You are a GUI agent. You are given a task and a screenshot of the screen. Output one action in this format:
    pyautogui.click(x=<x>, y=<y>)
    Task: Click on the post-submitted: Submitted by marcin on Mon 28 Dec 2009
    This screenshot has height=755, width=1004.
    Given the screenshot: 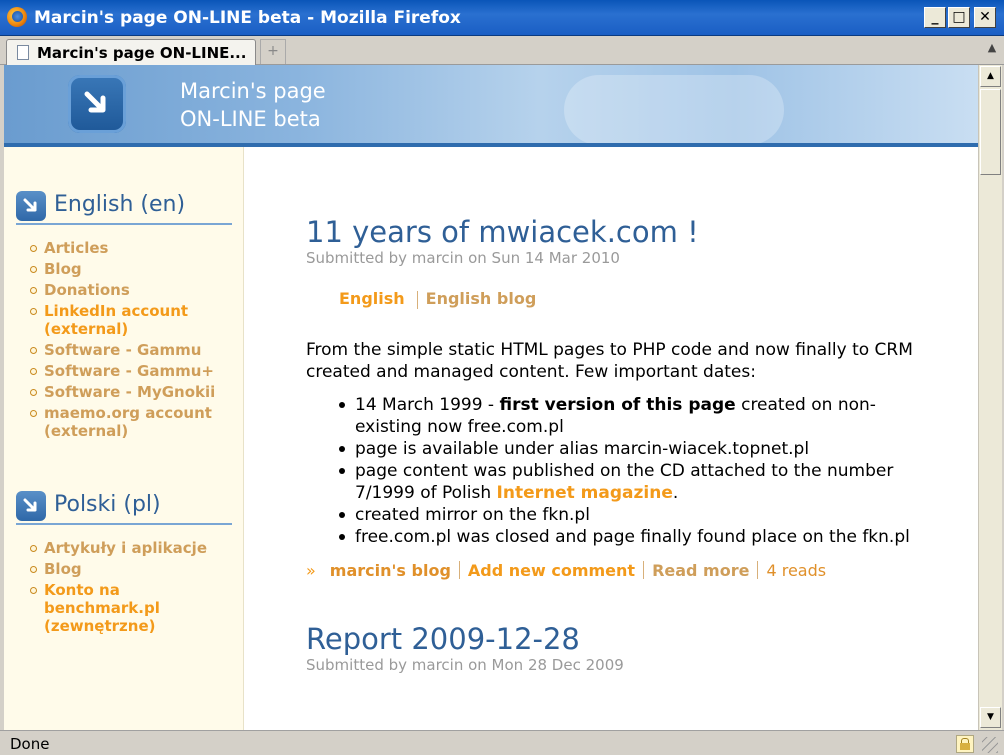 What is the action you would take?
    pyautogui.click(x=465, y=664)
    